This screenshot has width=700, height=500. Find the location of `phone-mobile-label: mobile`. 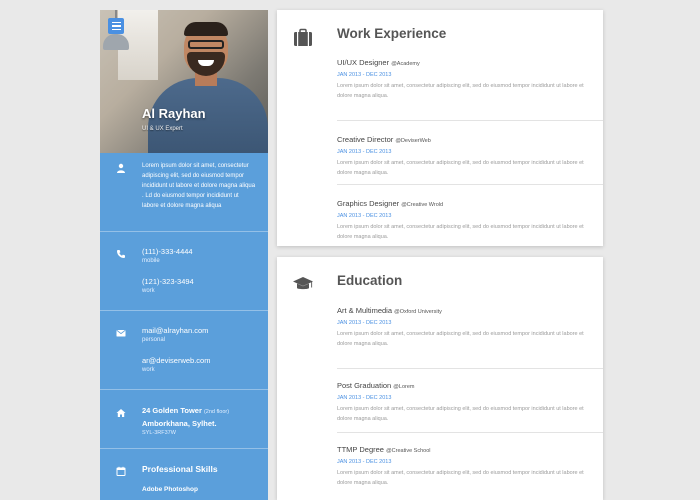

phone-mobile-label: mobile is located at coordinates (151, 261).